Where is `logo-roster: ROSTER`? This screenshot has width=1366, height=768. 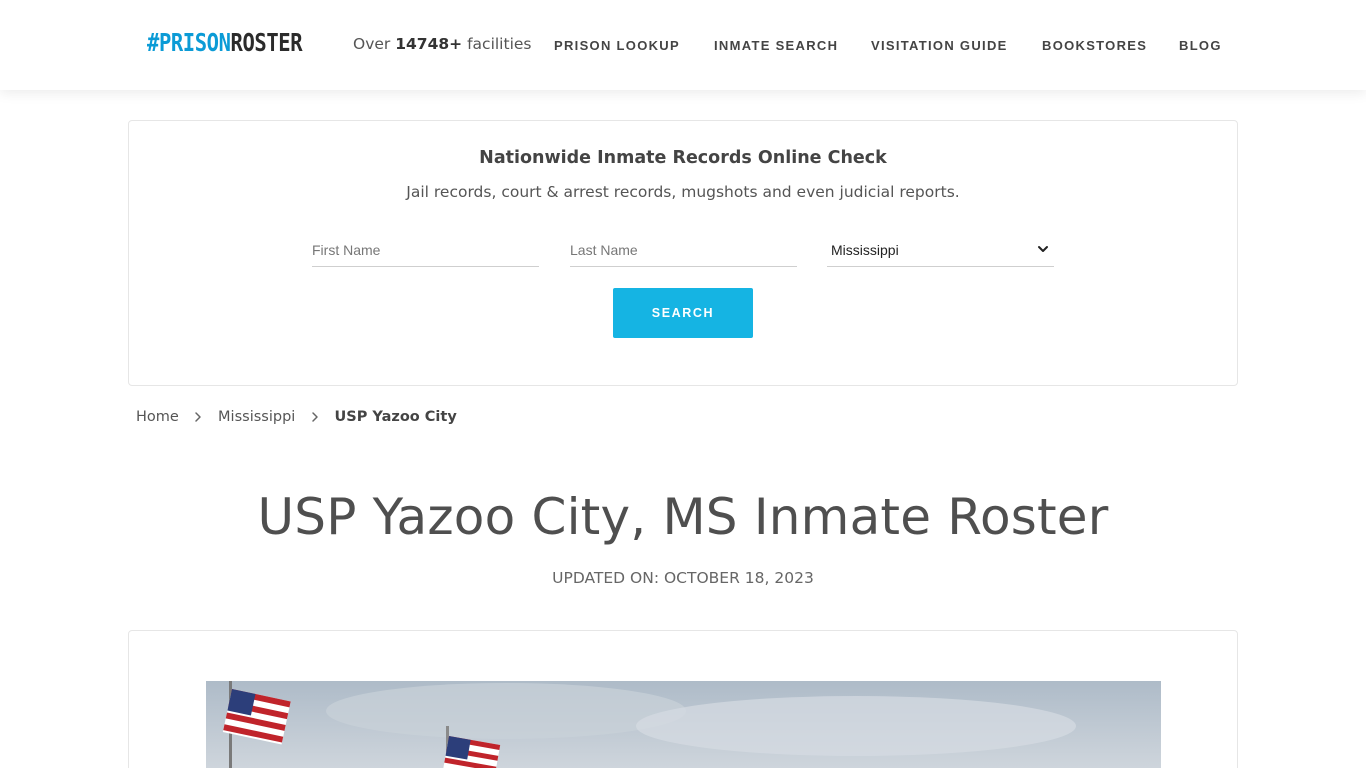 logo-roster: ROSTER is located at coordinates (266, 42).